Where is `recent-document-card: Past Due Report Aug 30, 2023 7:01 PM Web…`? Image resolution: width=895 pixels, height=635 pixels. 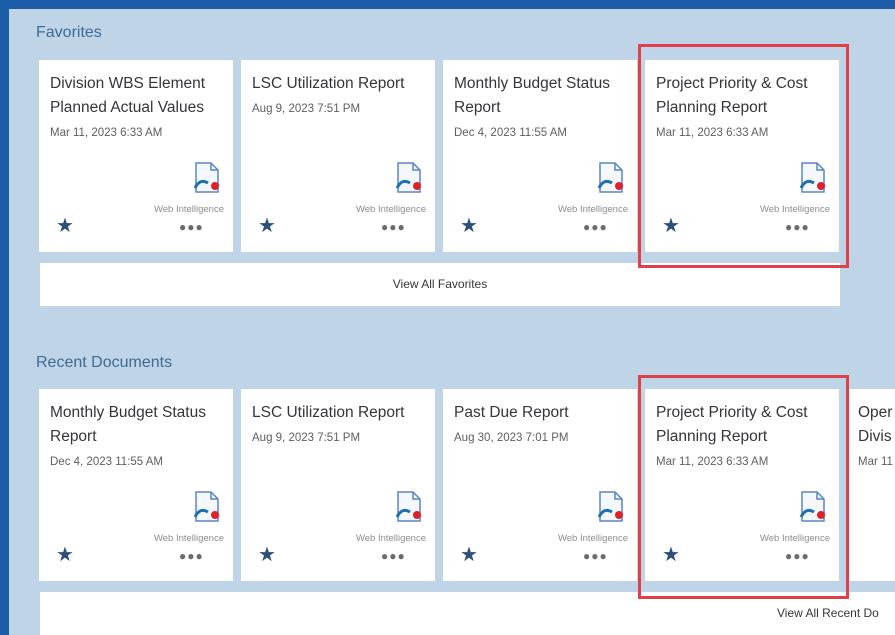
recent-document-card: Past Due Report Aug 30, 2023 7:01 PM Web… is located at coordinates (540, 485).